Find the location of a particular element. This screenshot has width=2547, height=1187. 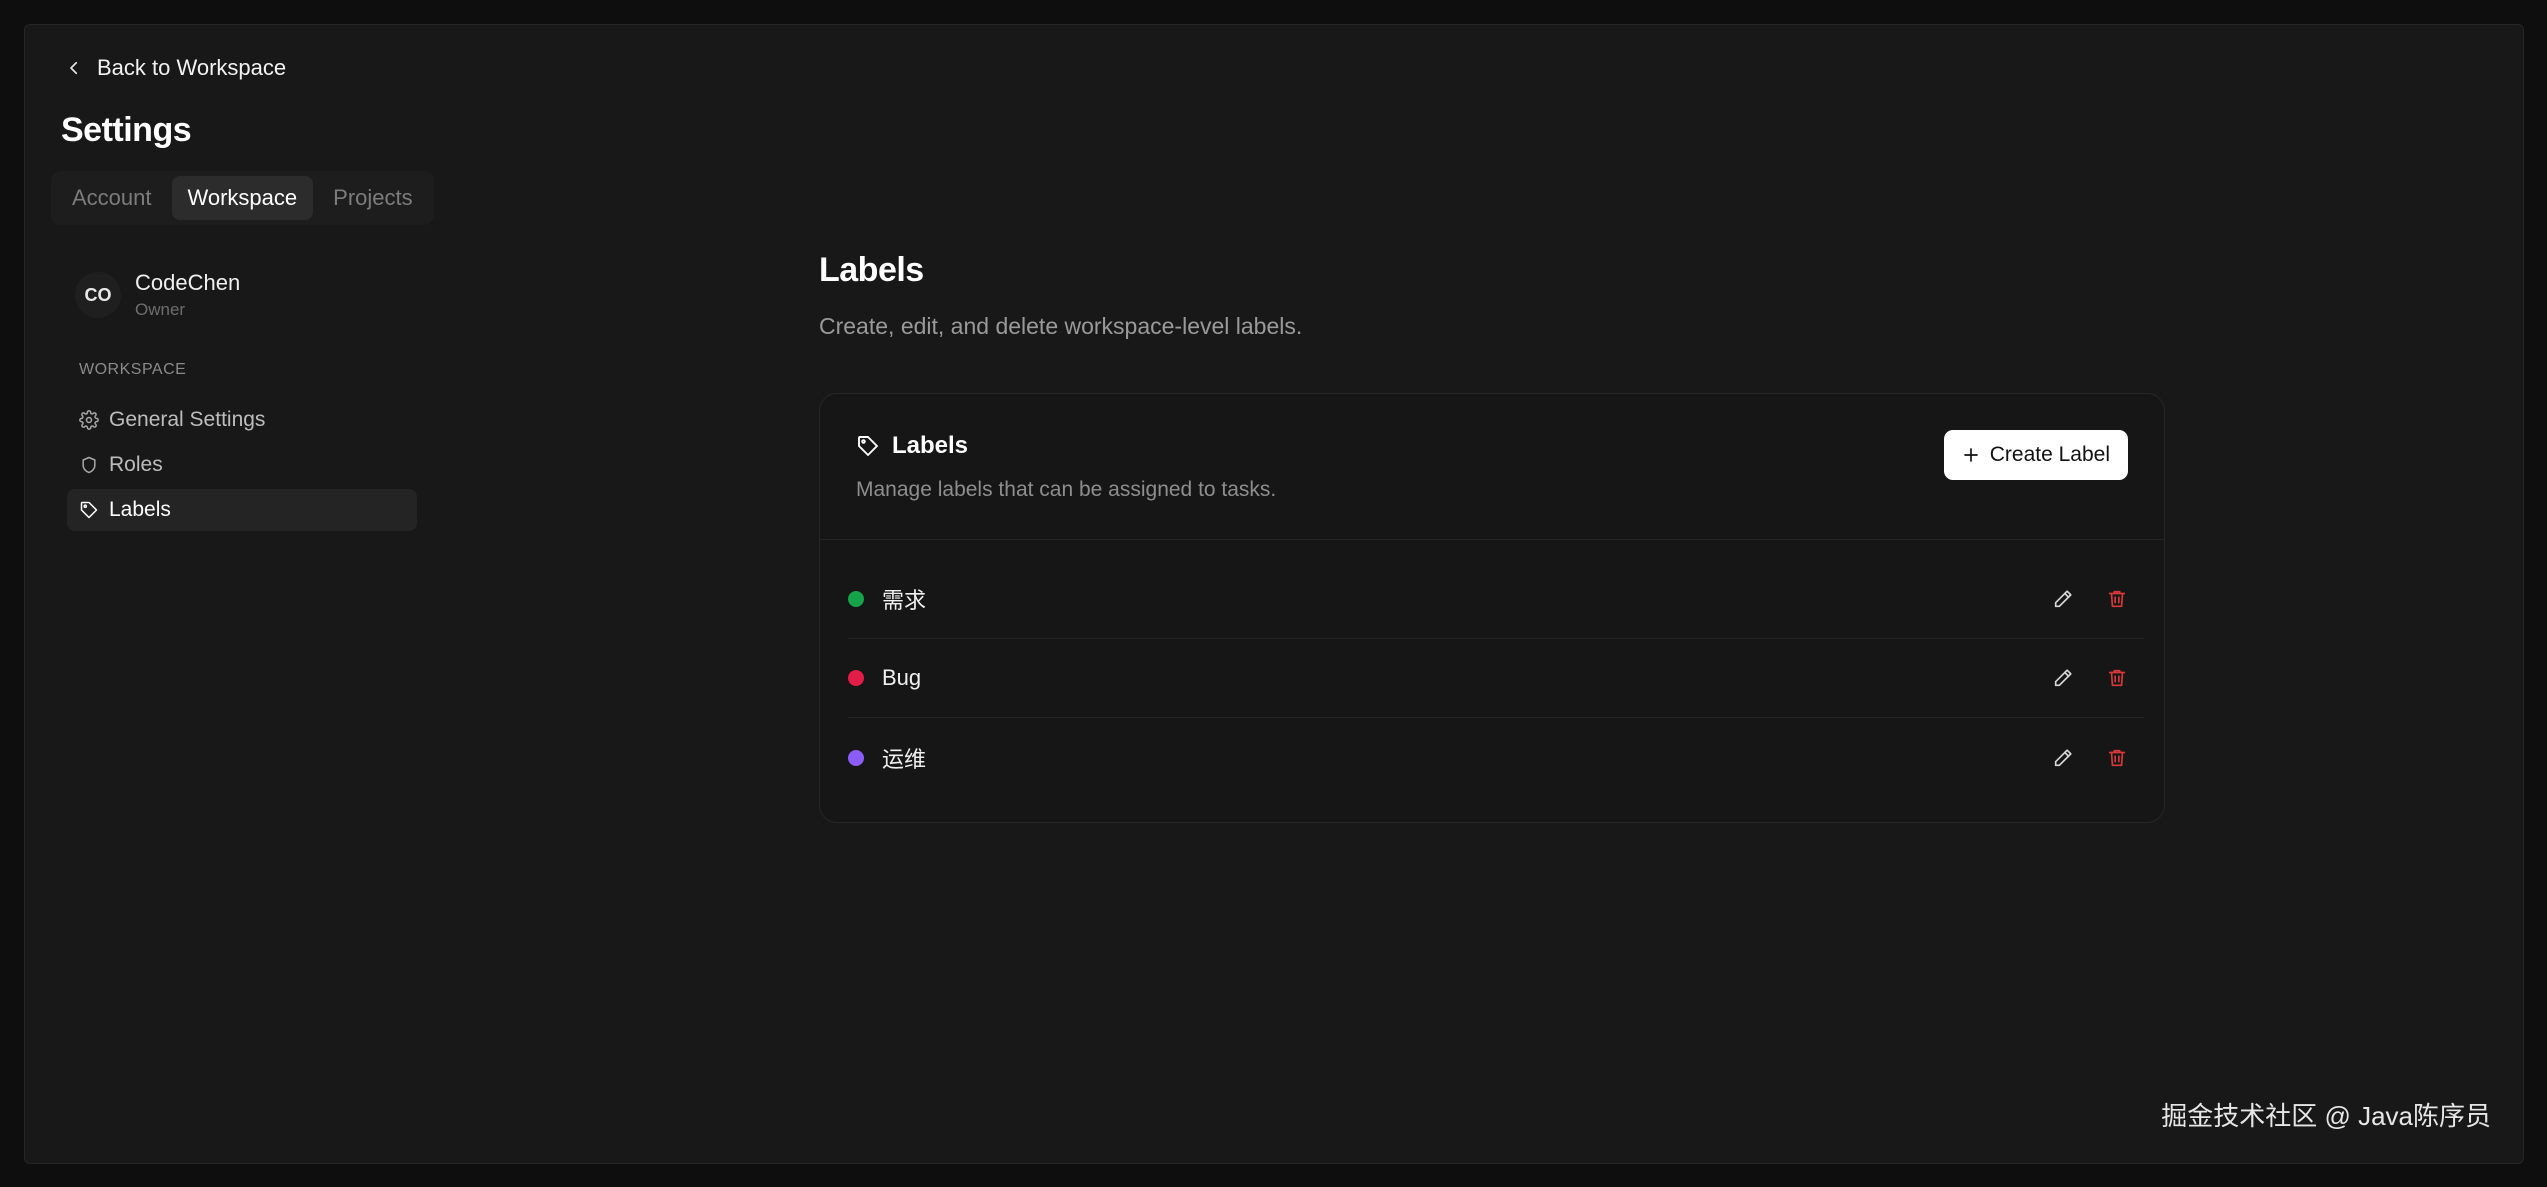

sidebar-nav: General Settings Roles Labels is located at coordinates (242, 466).